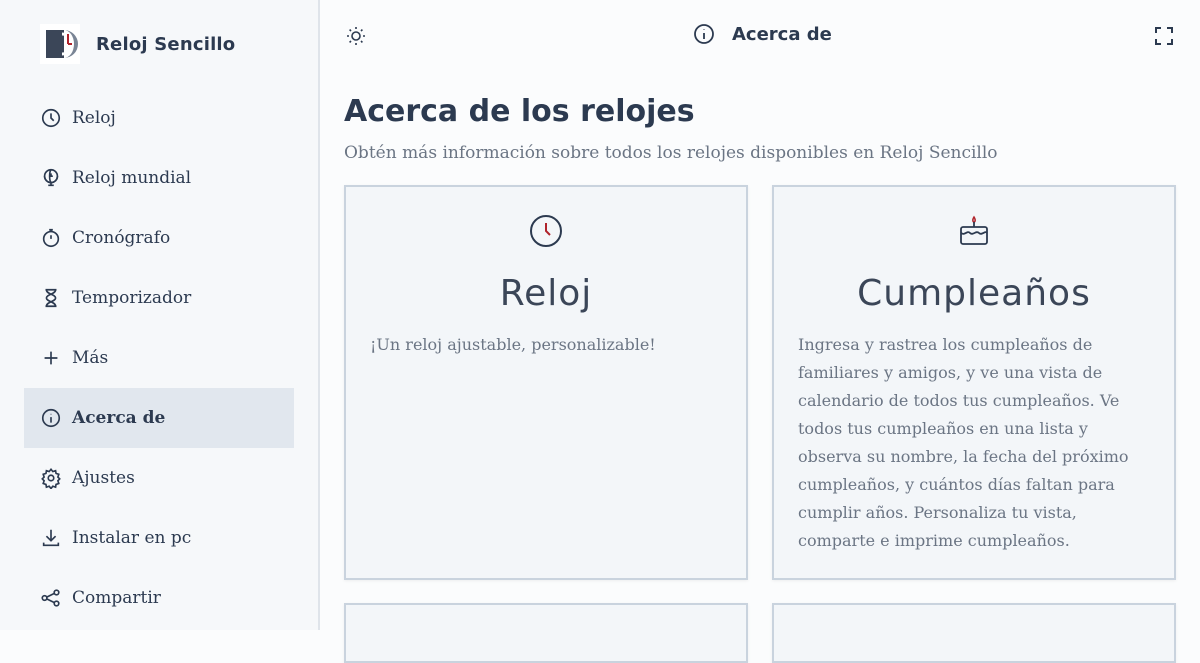 The width and height of the screenshot is (1200, 663). What do you see at coordinates (121, 238) in the screenshot?
I see `sidebar-item-label: Cronógrafo` at bounding box center [121, 238].